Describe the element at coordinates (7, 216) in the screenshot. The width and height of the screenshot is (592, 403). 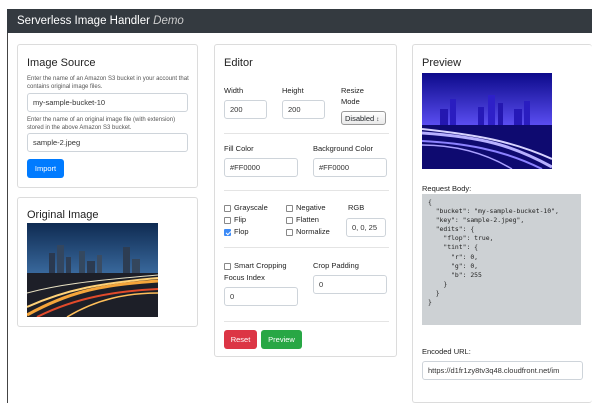
I see `window-left-edge` at that location.